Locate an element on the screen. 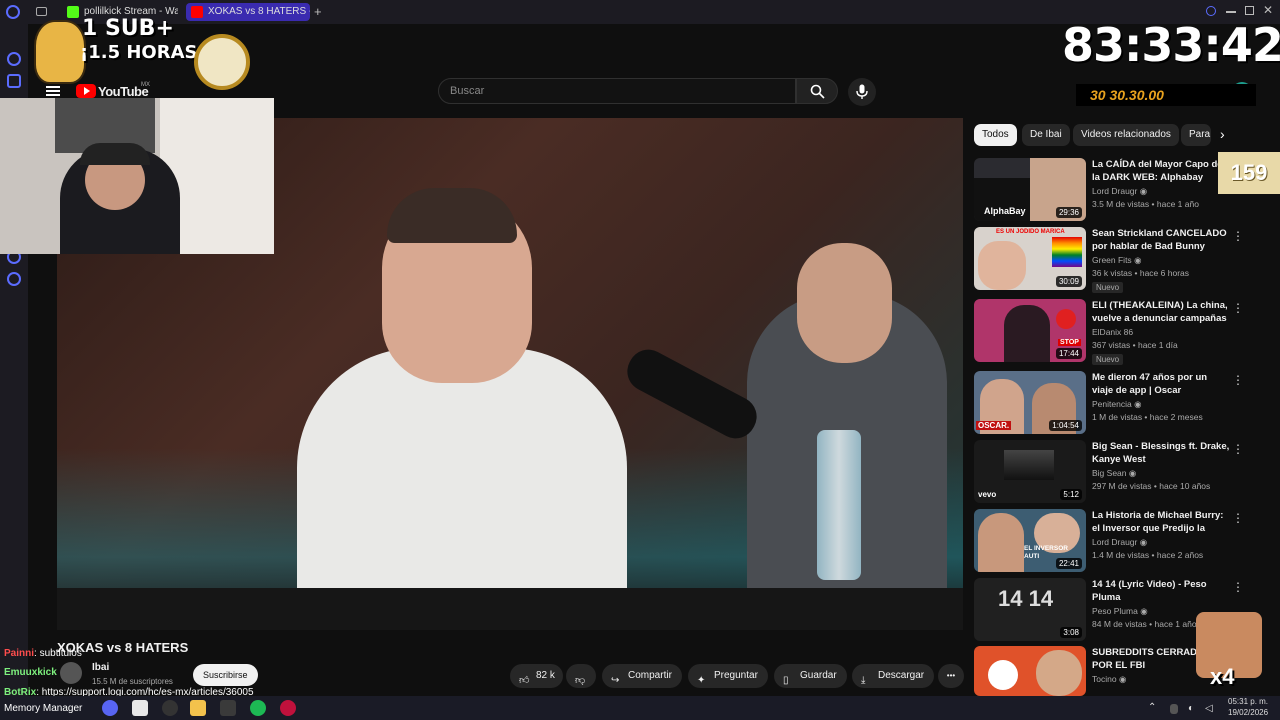 The width and height of the screenshot is (1280, 720). search-tabs-icon is located at coordinates (1211, 11).